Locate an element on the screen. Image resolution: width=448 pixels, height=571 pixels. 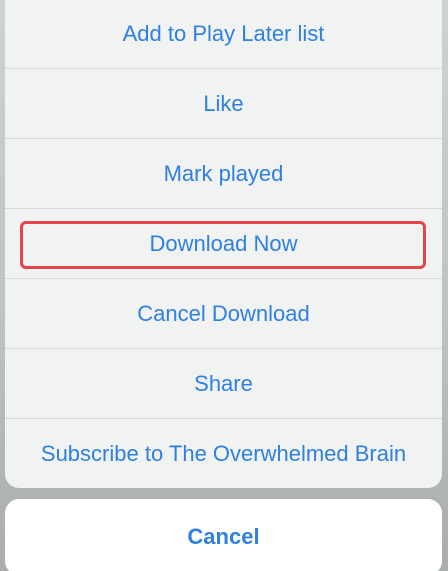
cancel-button: Cancel is located at coordinates (223, 535).